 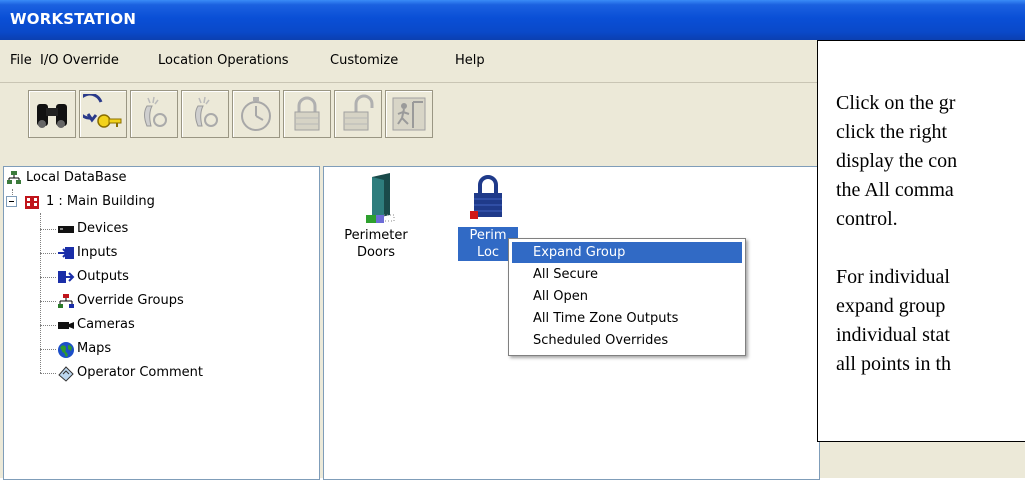 What do you see at coordinates (102, 111) in the screenshot?
I see `key-icon` at bounding box center [102, 111].